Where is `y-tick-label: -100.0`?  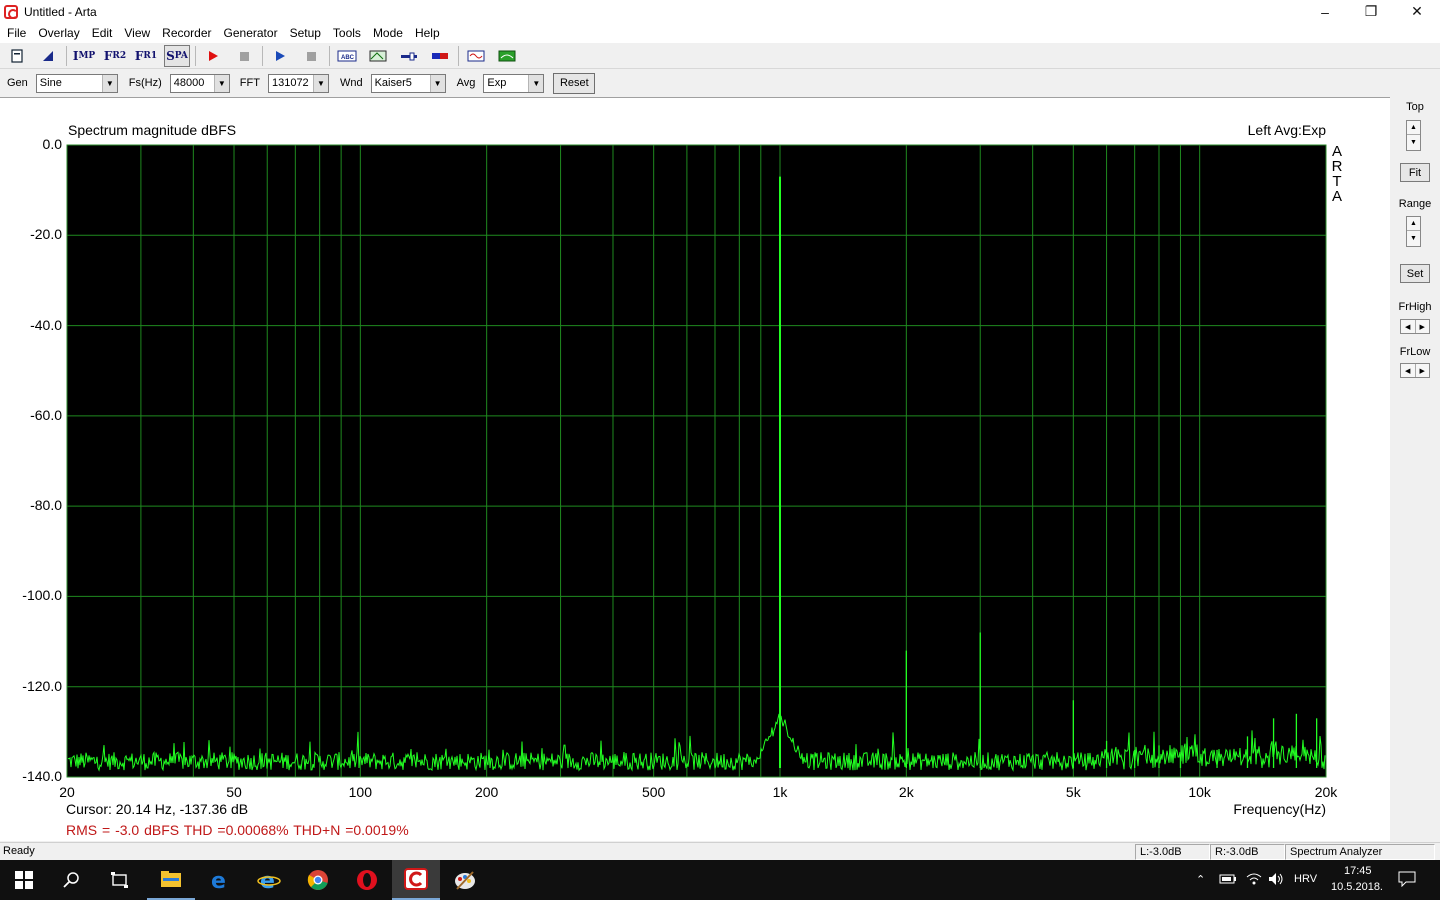
y-tick-label: -100.0 is located at coordinates (42, 595).